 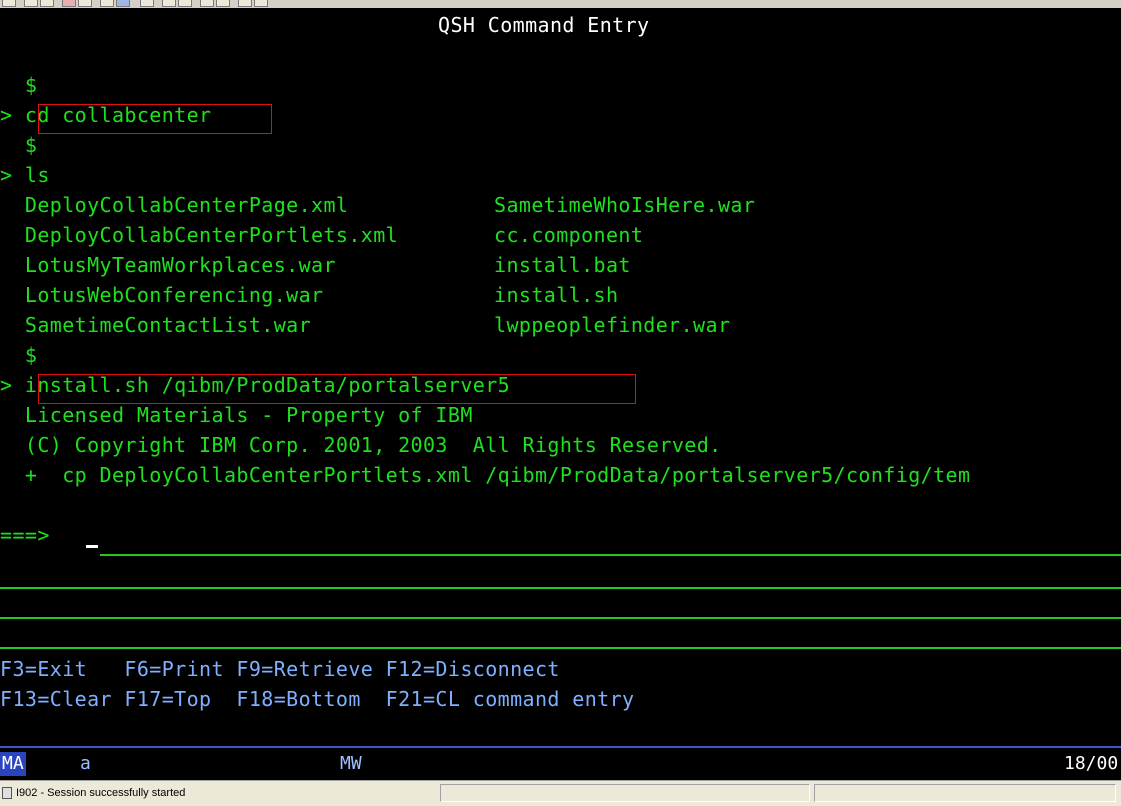 What do you see at coordinates (236, 415) in the screenshot?
I see `output-line: Licensed Materials - Property of IBM` at bounding box center [236, 415].